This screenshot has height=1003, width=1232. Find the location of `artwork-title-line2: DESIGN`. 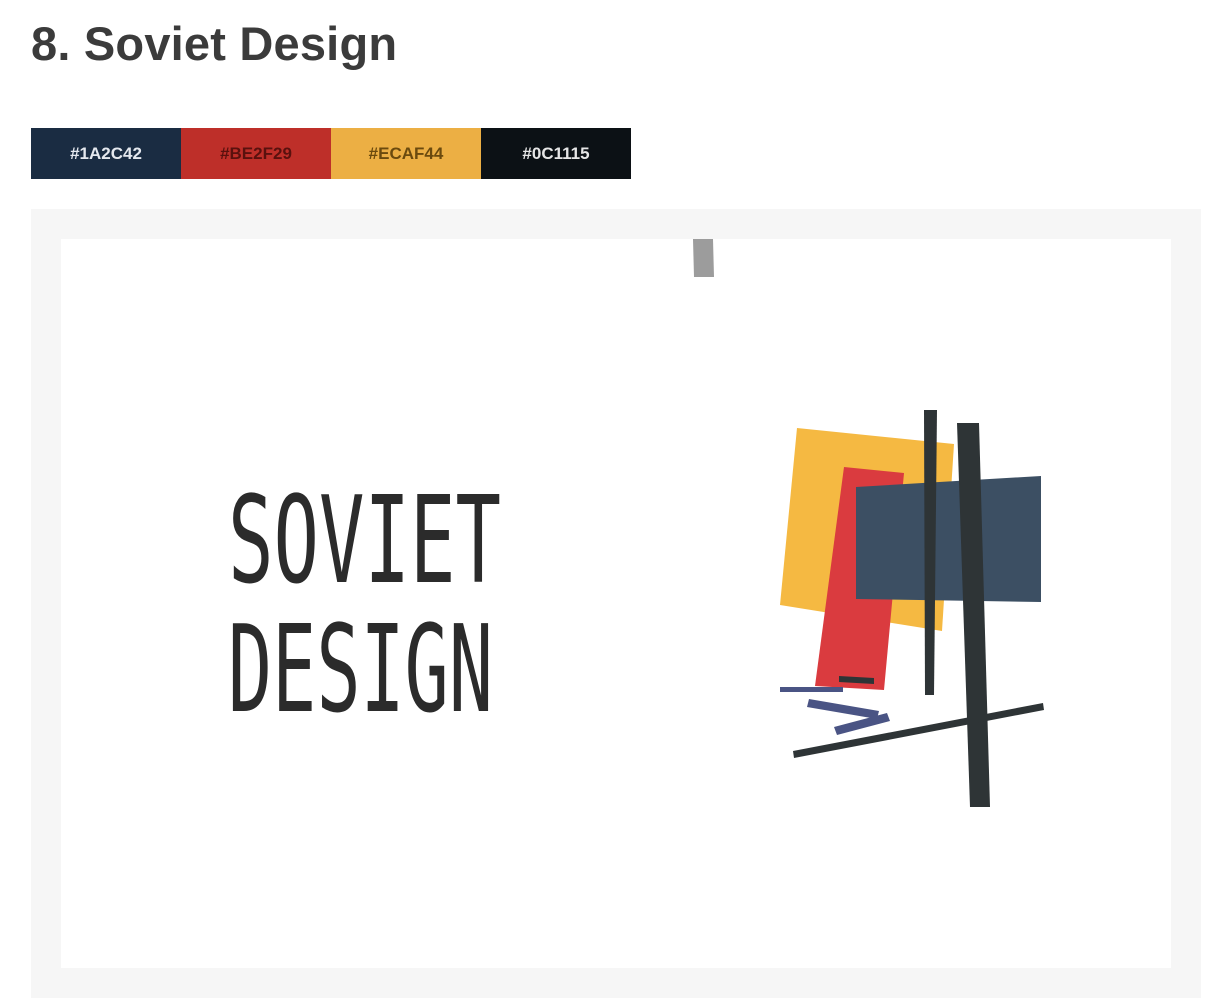

artwork-title-line2: DESIGN is located at coordinates (360, 670).